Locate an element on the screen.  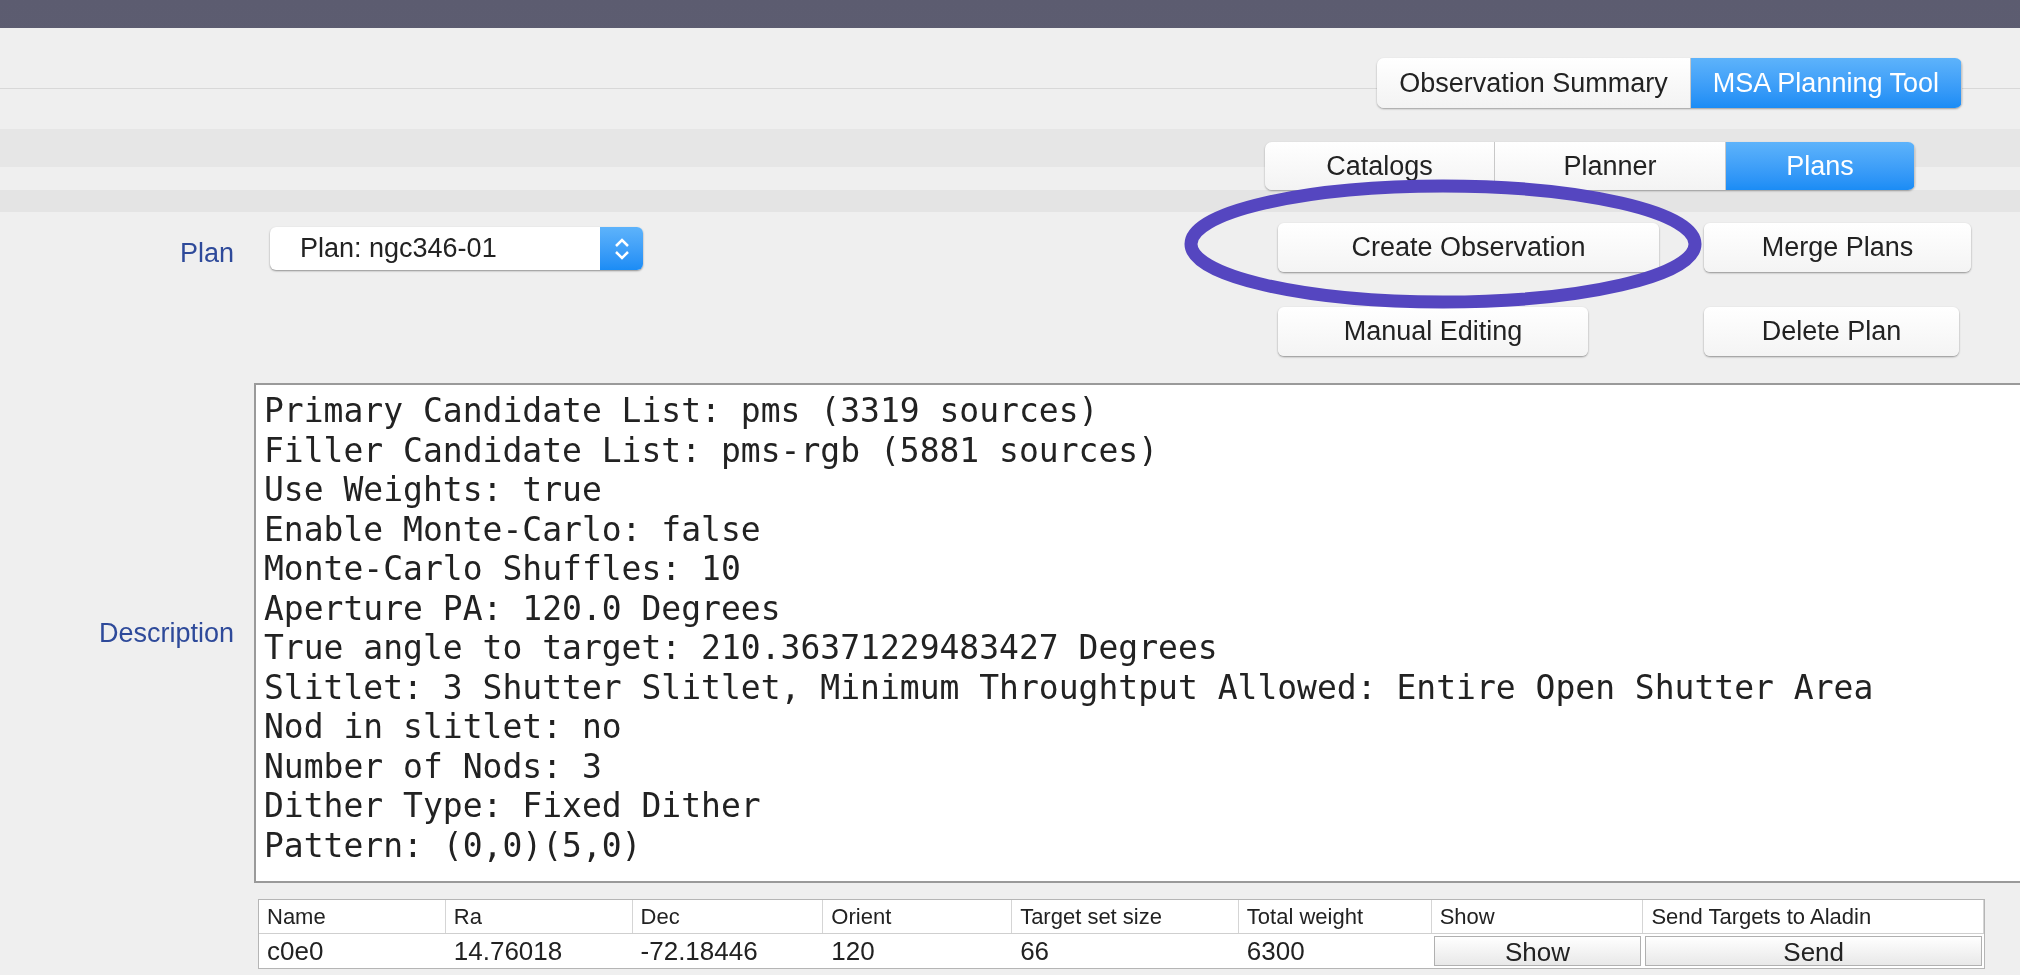
description-line: Number of Nods: 3 is located at coordinates (433, 766).